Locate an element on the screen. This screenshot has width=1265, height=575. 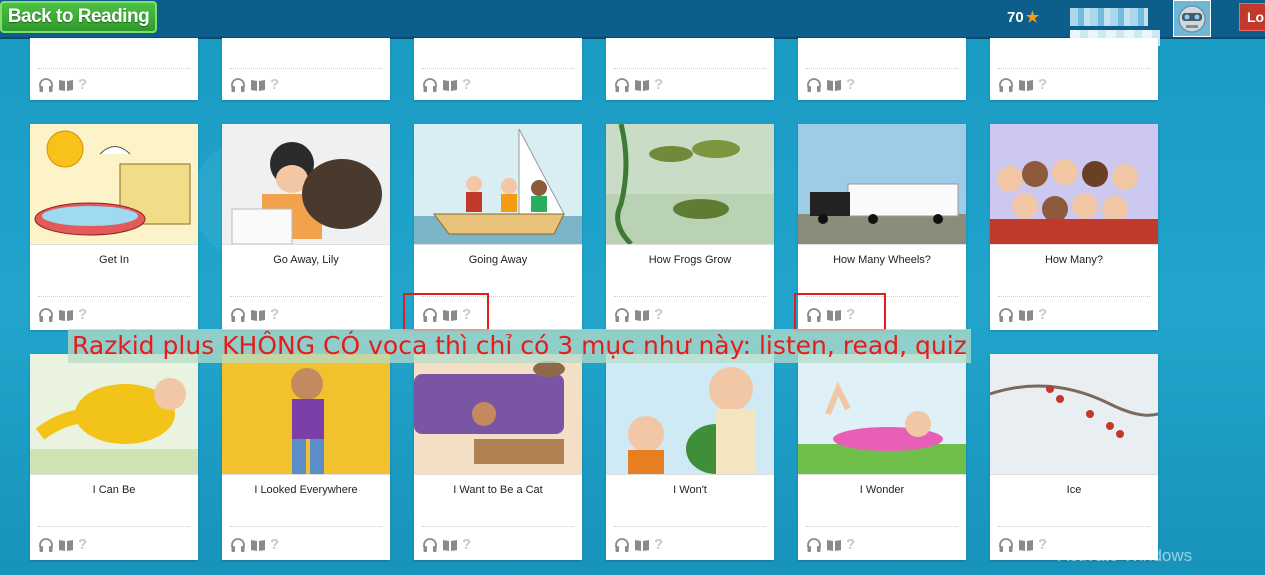
book-card: I Looked Everywhere? is located at coordinates (306, 457).